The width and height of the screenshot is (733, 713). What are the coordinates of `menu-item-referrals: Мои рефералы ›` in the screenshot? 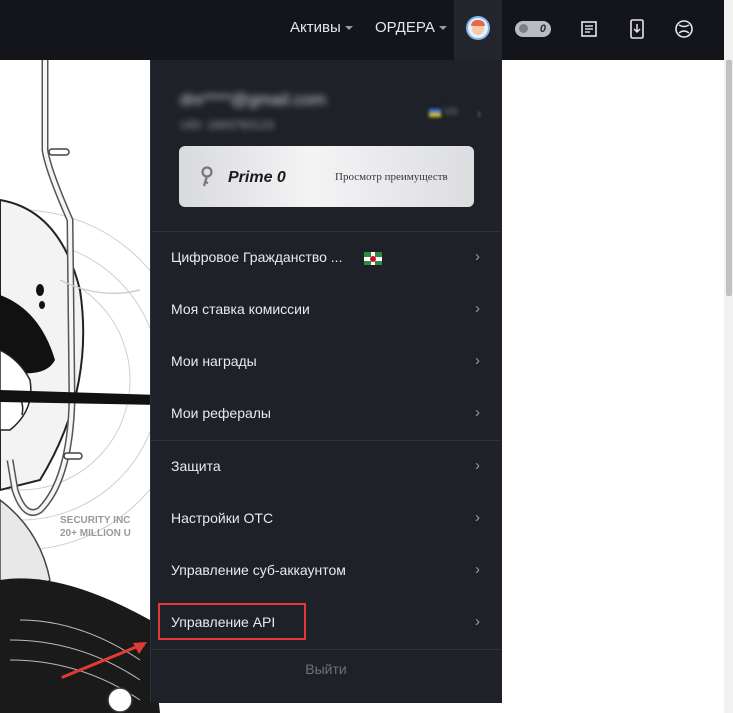 It's located at (326, 414).